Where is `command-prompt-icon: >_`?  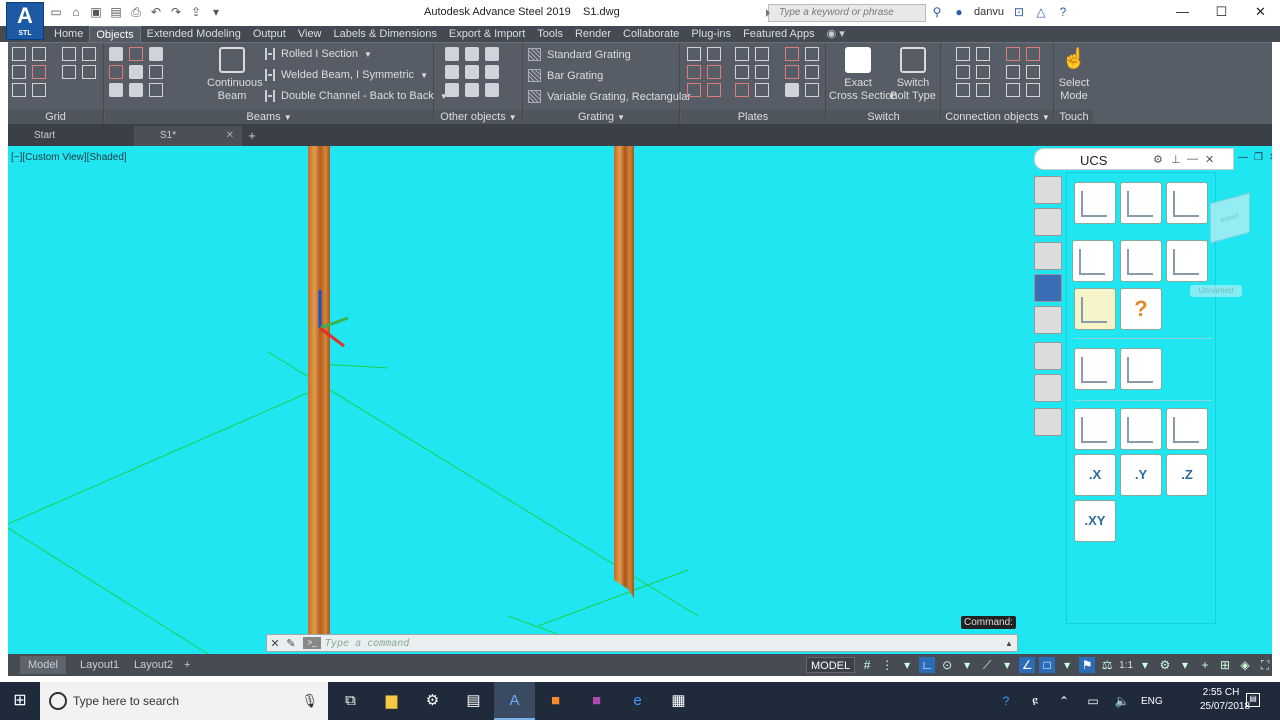
command-prompt-icon: >_ is located at coordinates (312, 643).